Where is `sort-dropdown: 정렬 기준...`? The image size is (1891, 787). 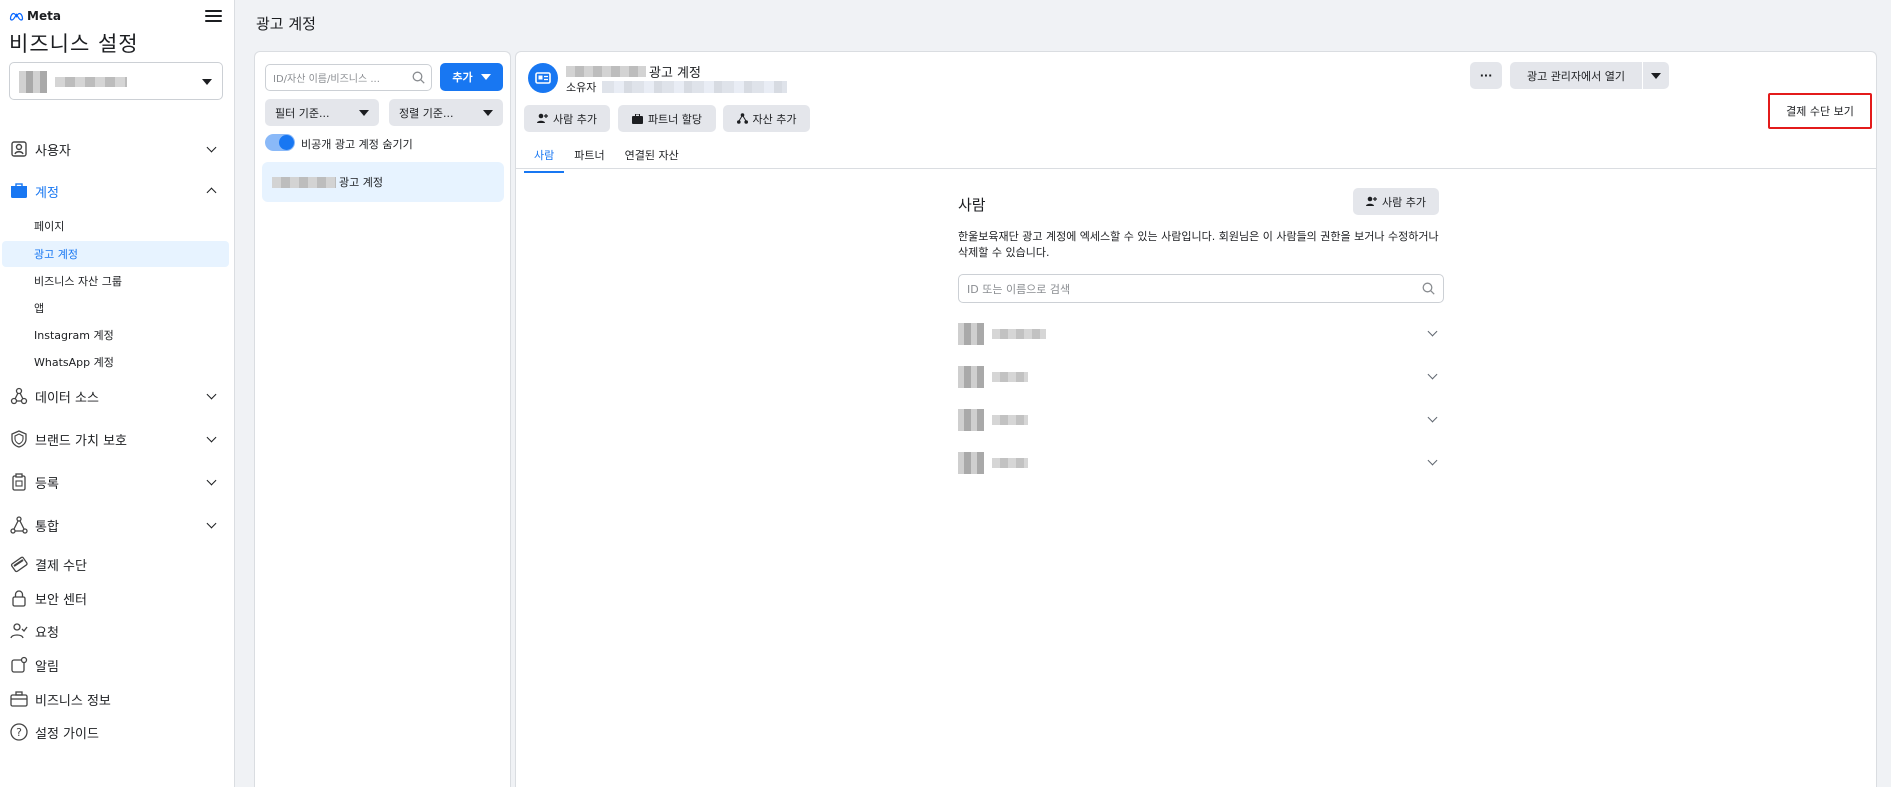 sort-dropdown: 정렬 기준... is located at coordinates (446, 112).